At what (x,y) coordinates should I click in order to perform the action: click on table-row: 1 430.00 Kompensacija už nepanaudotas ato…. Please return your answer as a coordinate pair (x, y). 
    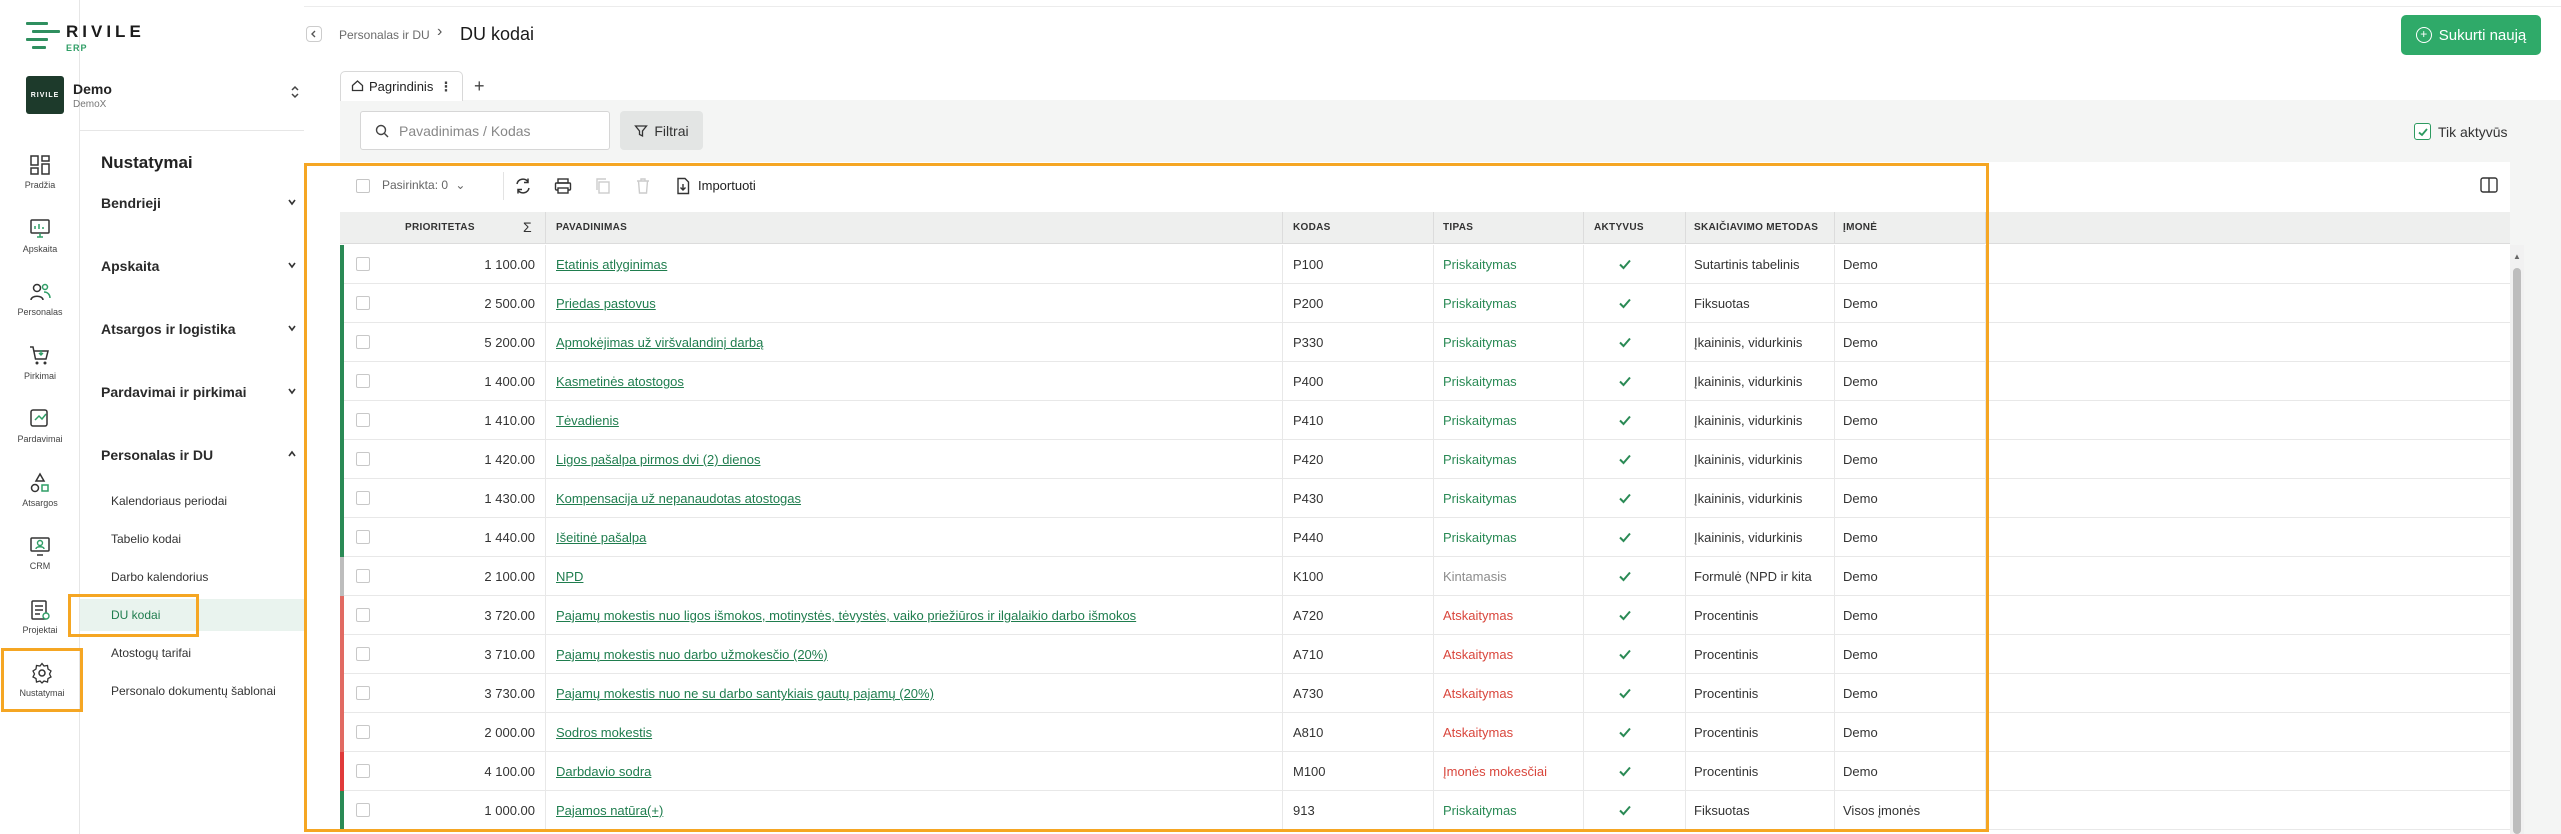
    Looking at the image, I should click on (1425, 498).